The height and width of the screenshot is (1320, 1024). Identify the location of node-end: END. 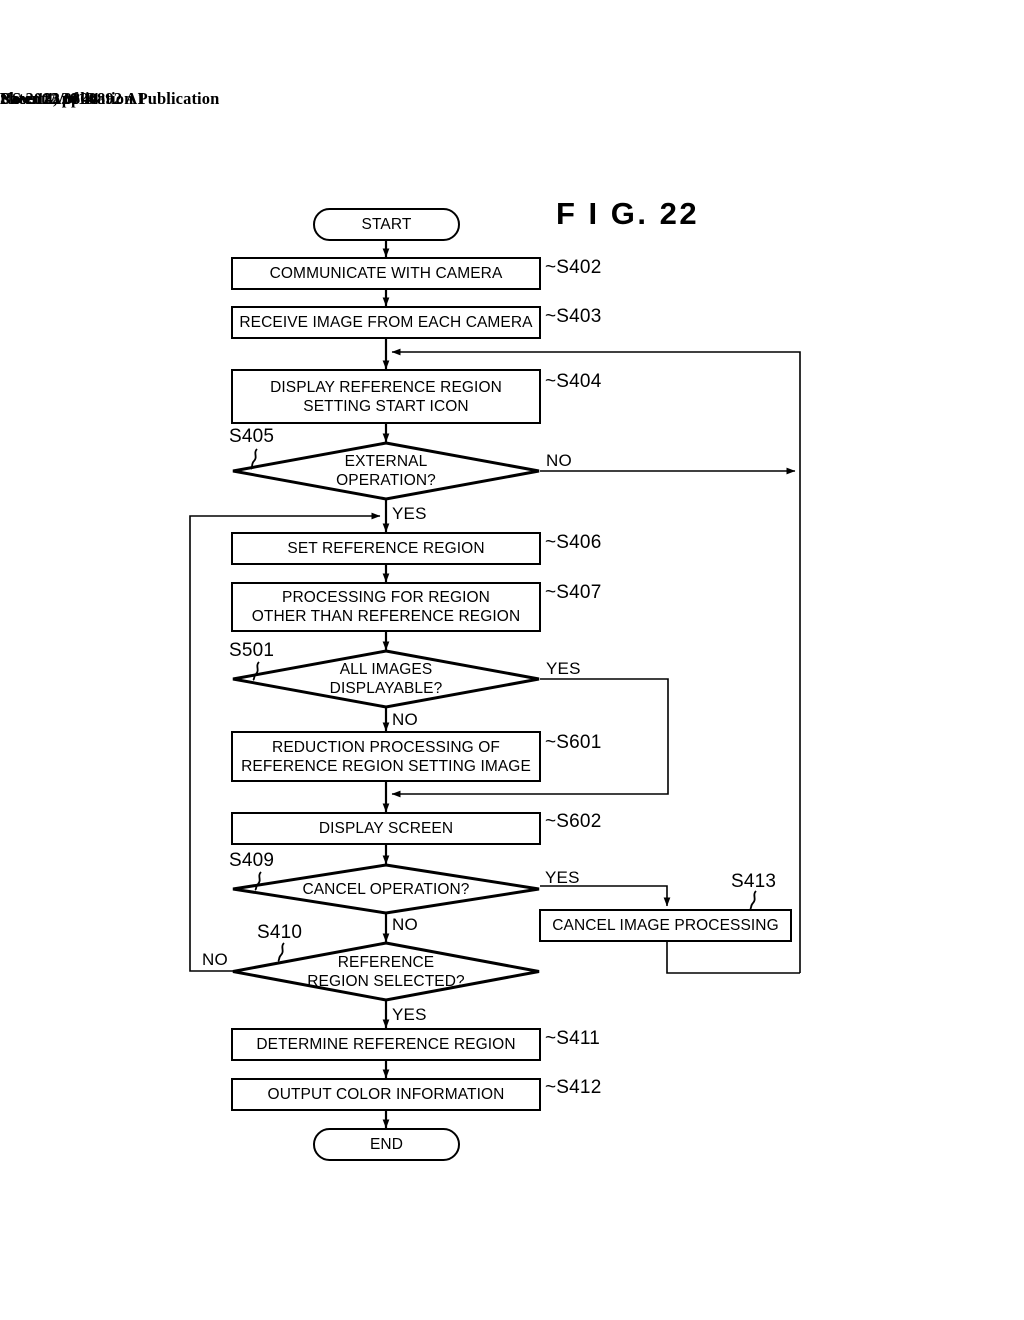
(386, 1144).